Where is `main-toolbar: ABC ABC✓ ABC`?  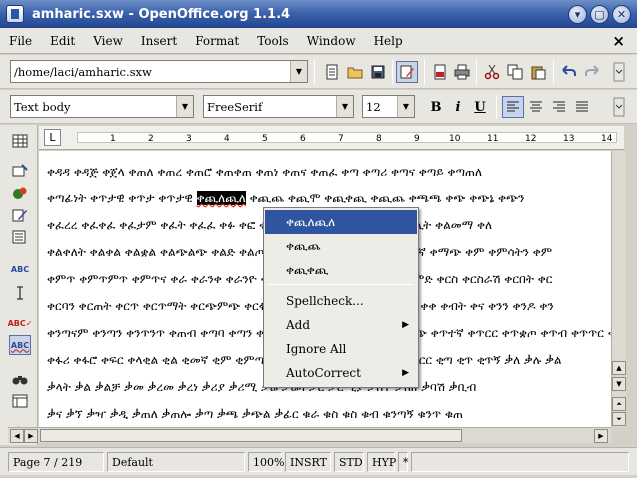 main-toolbar: ABC ABC✓ ABC is located at coordinates (19, 285).